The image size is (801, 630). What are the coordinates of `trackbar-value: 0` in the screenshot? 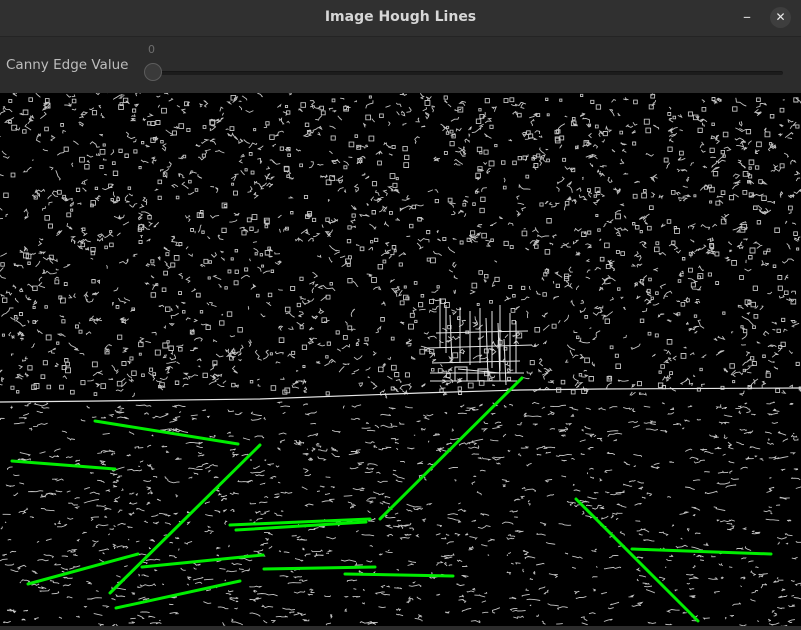 It's located at (151, 49).